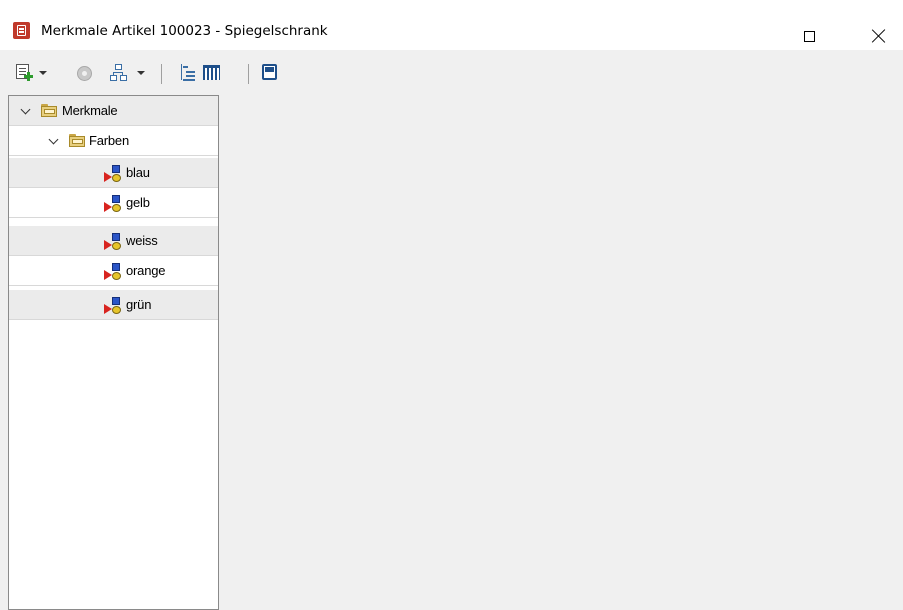 The width and height of the screenshot is (903, 610). I want to click on tree-node-root: Merkmale, so click(113, 111).